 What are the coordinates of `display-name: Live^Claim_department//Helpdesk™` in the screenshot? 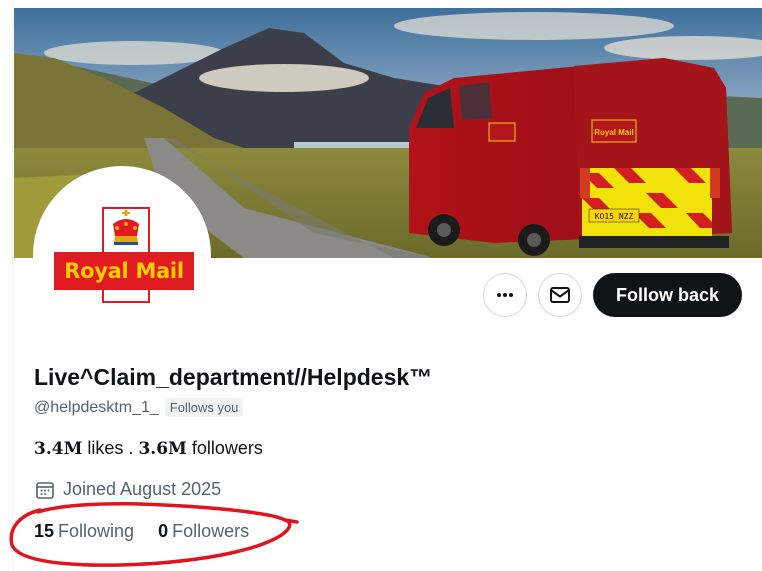 It's located at (233, 377).